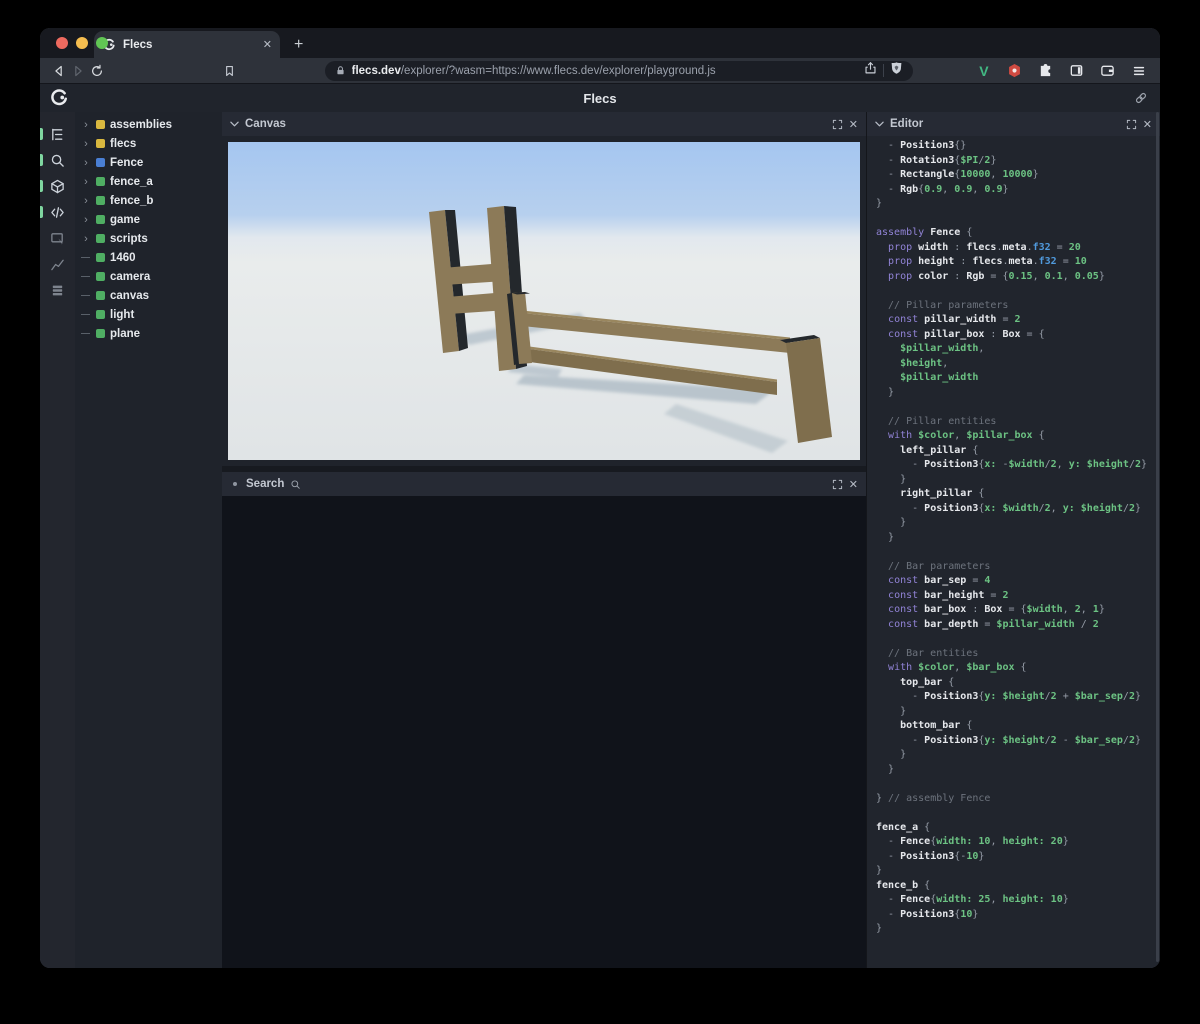  Describe the element at coordinates (57, 290) in the screenshot. I see `sidebar-rows-icon` at that location.